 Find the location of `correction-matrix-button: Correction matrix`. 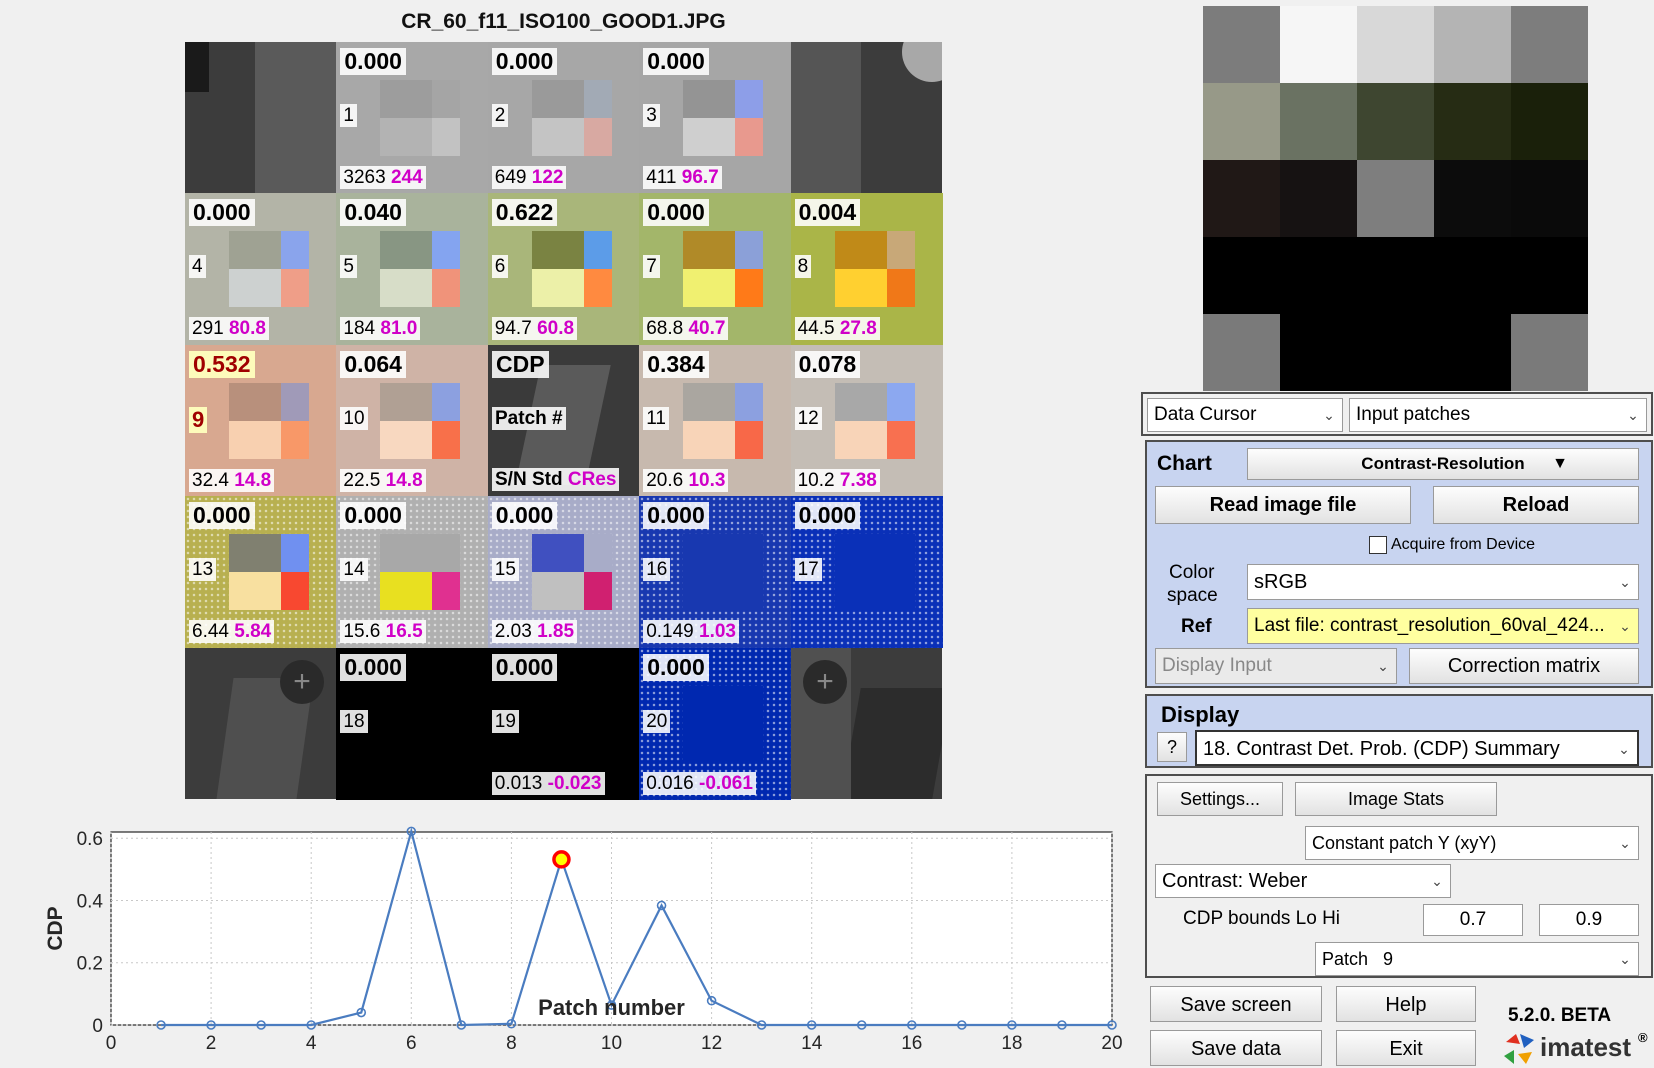

correction-matrix-button: Correction matrix is located at coordinates (1524, 666).